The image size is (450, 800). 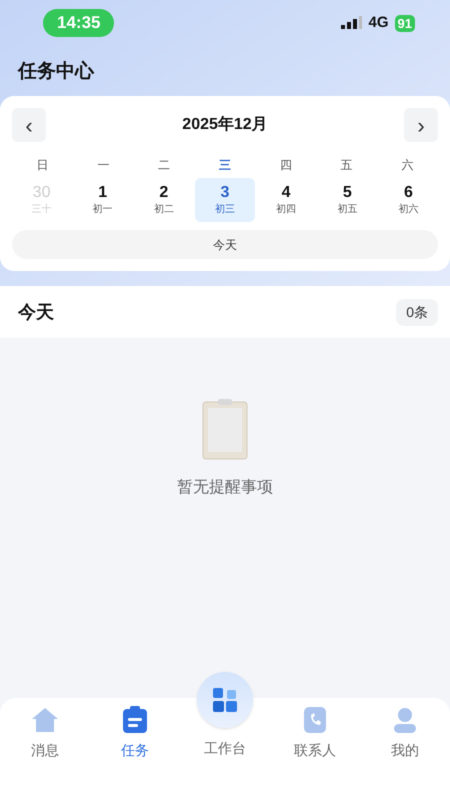 I want to click on tab-item: 任务, so click(x=135, y=733).